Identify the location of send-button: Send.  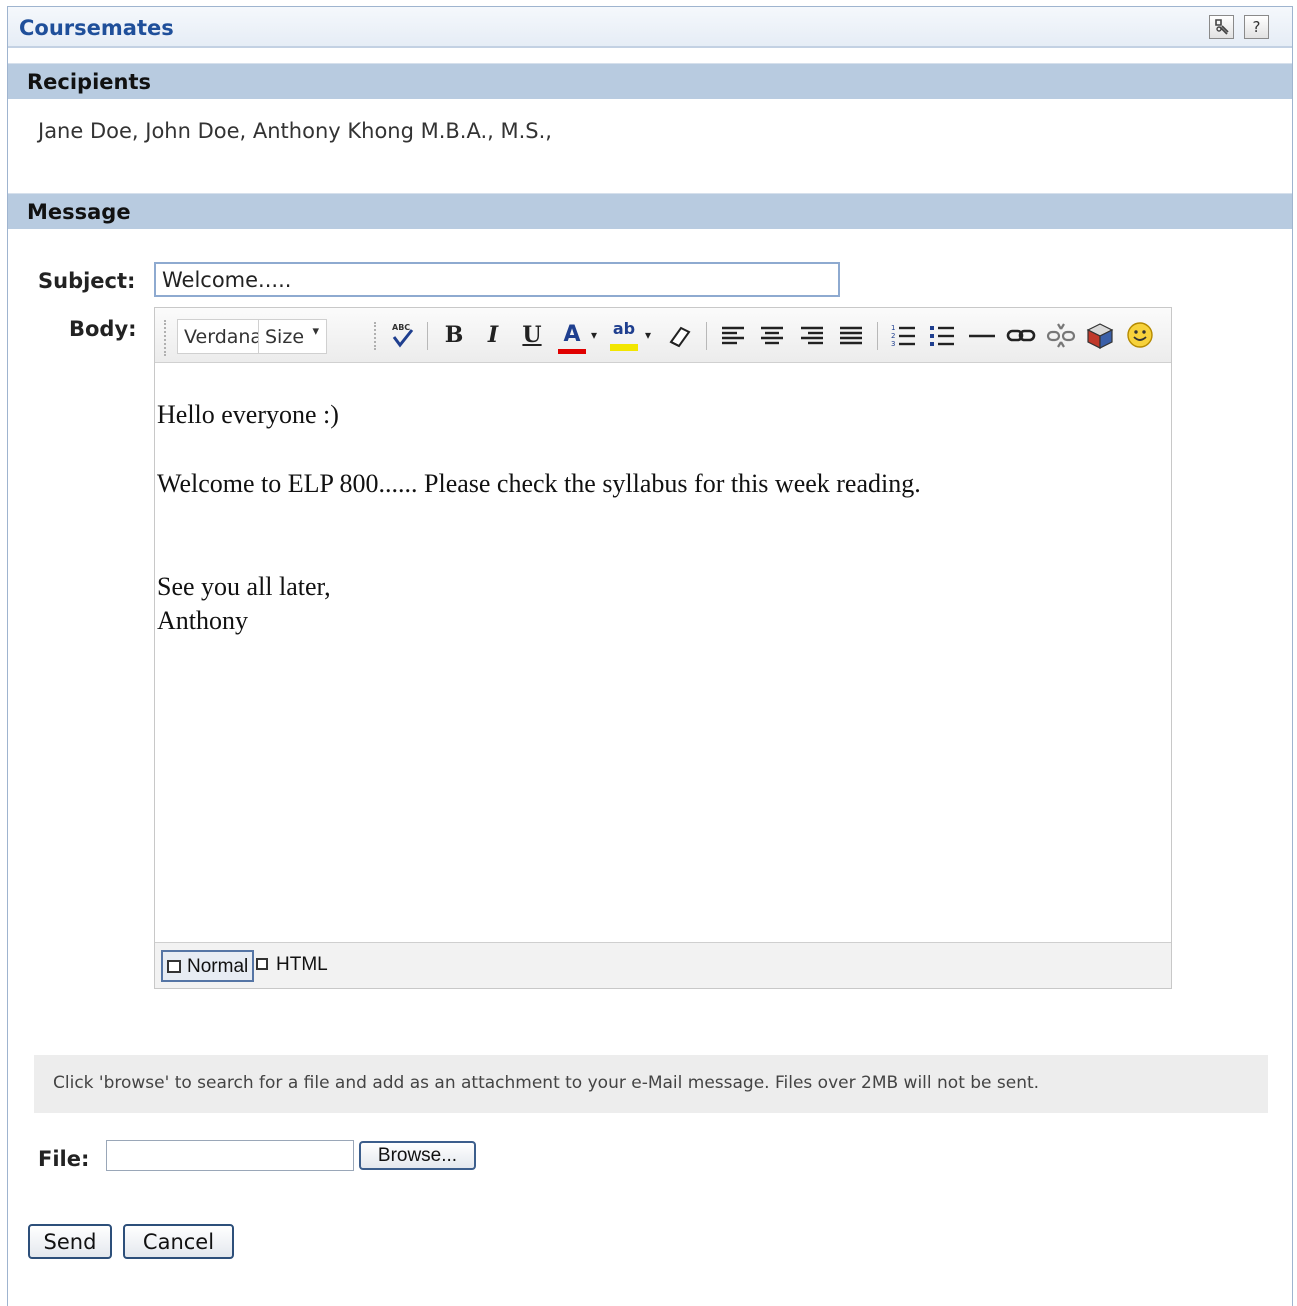
(70, 1241).